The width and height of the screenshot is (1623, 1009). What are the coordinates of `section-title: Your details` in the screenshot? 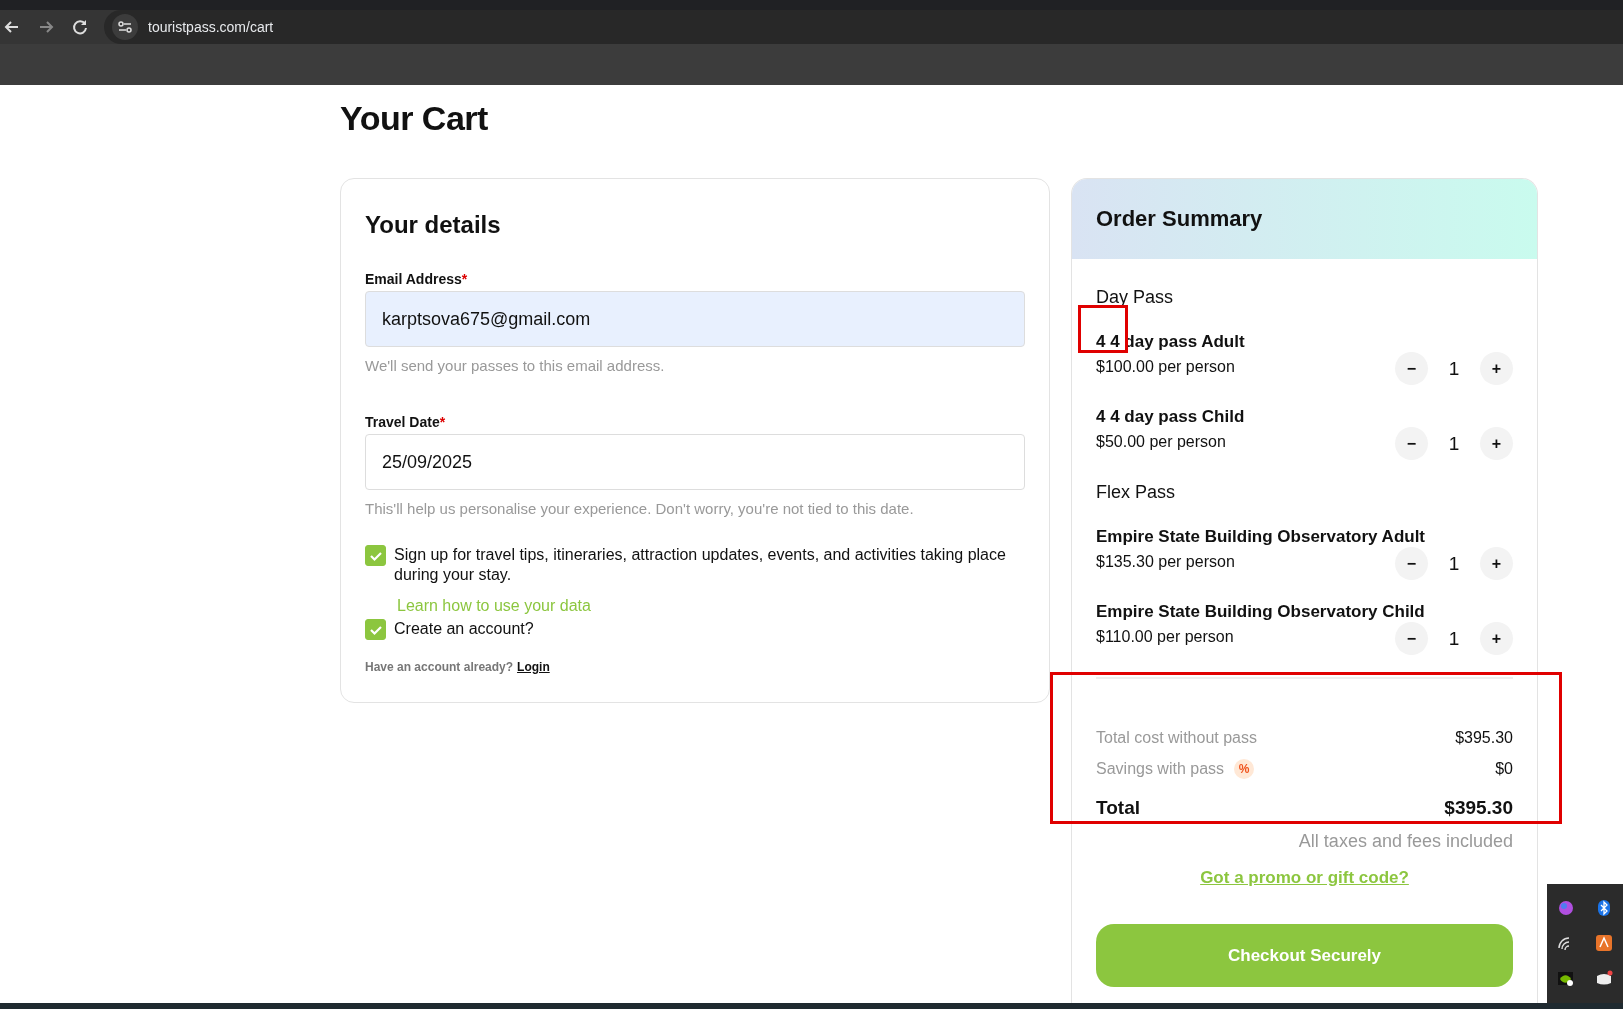 It's located at (433, 225).